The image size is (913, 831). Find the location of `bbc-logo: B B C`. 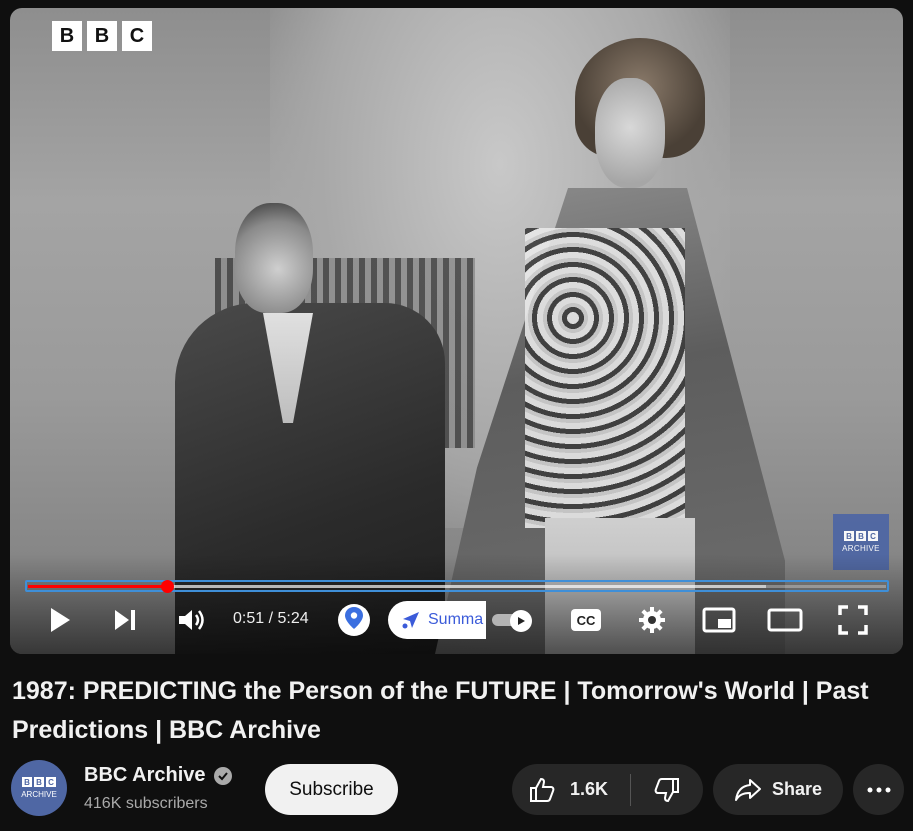

bbc-logo: B B C is located at coordinates (102, 36).